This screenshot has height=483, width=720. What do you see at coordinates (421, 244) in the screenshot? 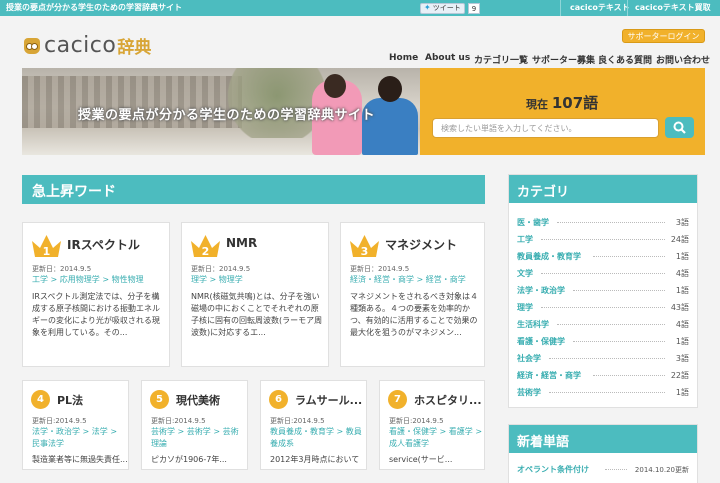
I see `card-title: マネジメント` at bounding box center [421, 244].